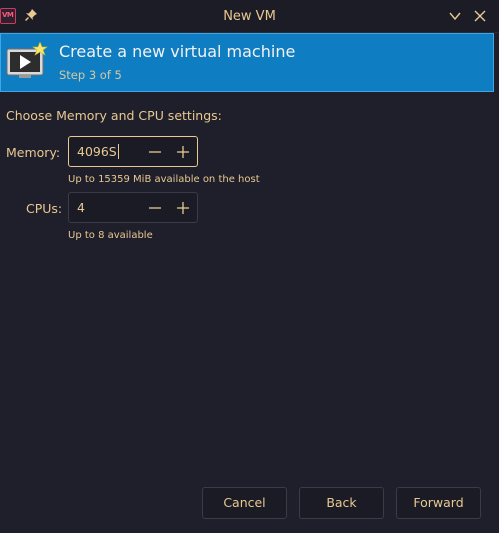 The image size is (499, 533). Describe the element at coordinates (244, 503) in the screenshot. I see `cancel-button: Cancel` at that location.